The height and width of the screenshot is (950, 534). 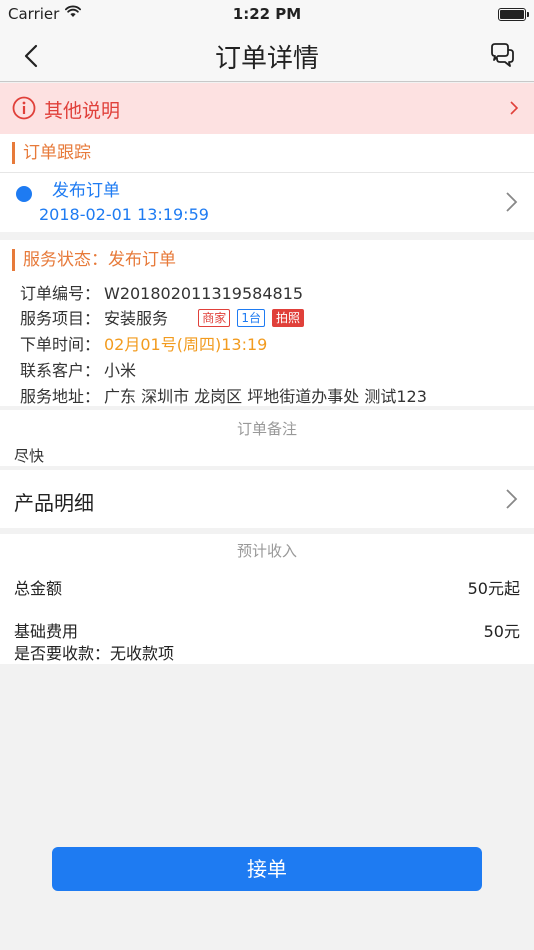 I want to click on service-status: 服务状态：发布订单, so click(x=94, y=260).